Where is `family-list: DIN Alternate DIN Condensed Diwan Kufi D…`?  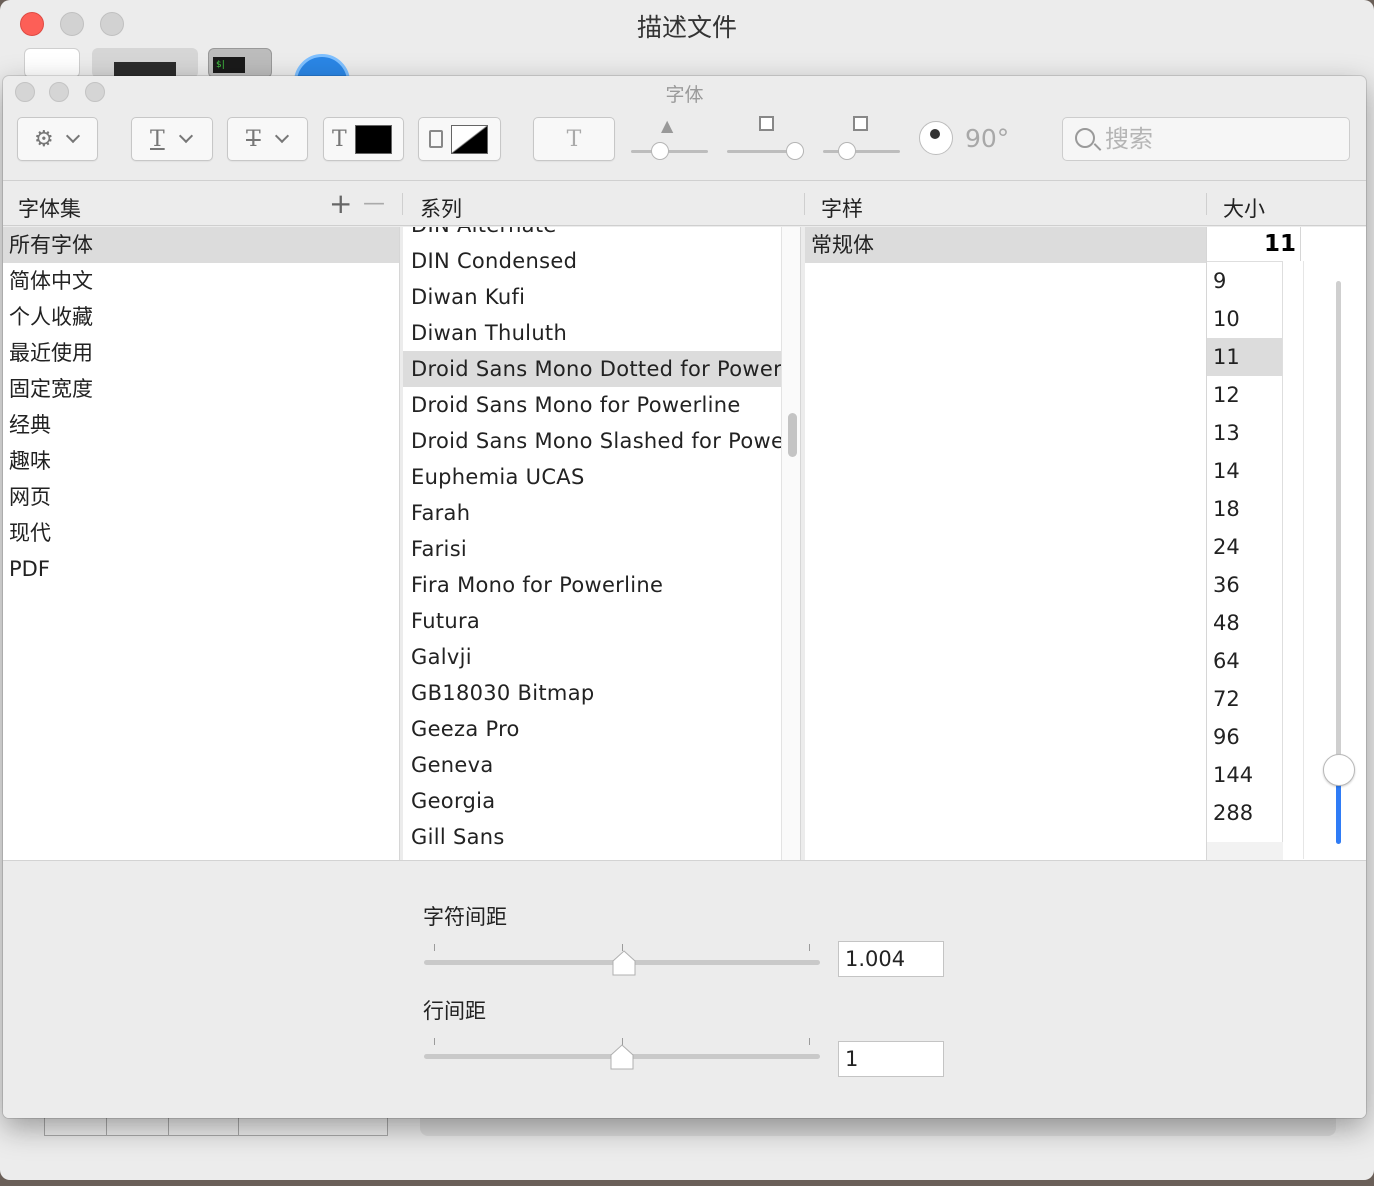
family-list: DIN Alternate DIN Condensed Diwan Kufi D… is located at coordinates (592, 543).